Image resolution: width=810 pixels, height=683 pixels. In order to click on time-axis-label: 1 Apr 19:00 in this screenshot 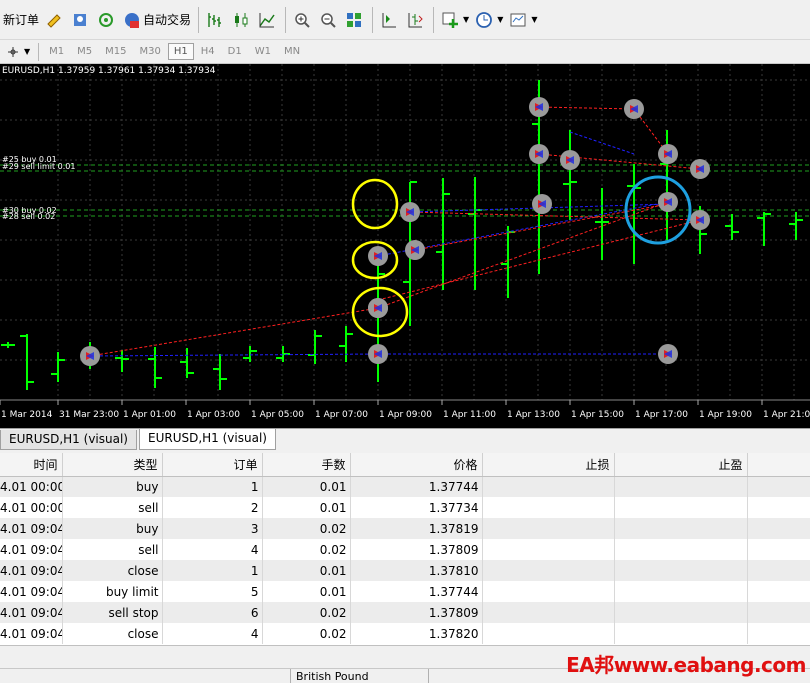, I will do `click(725, 415)`.